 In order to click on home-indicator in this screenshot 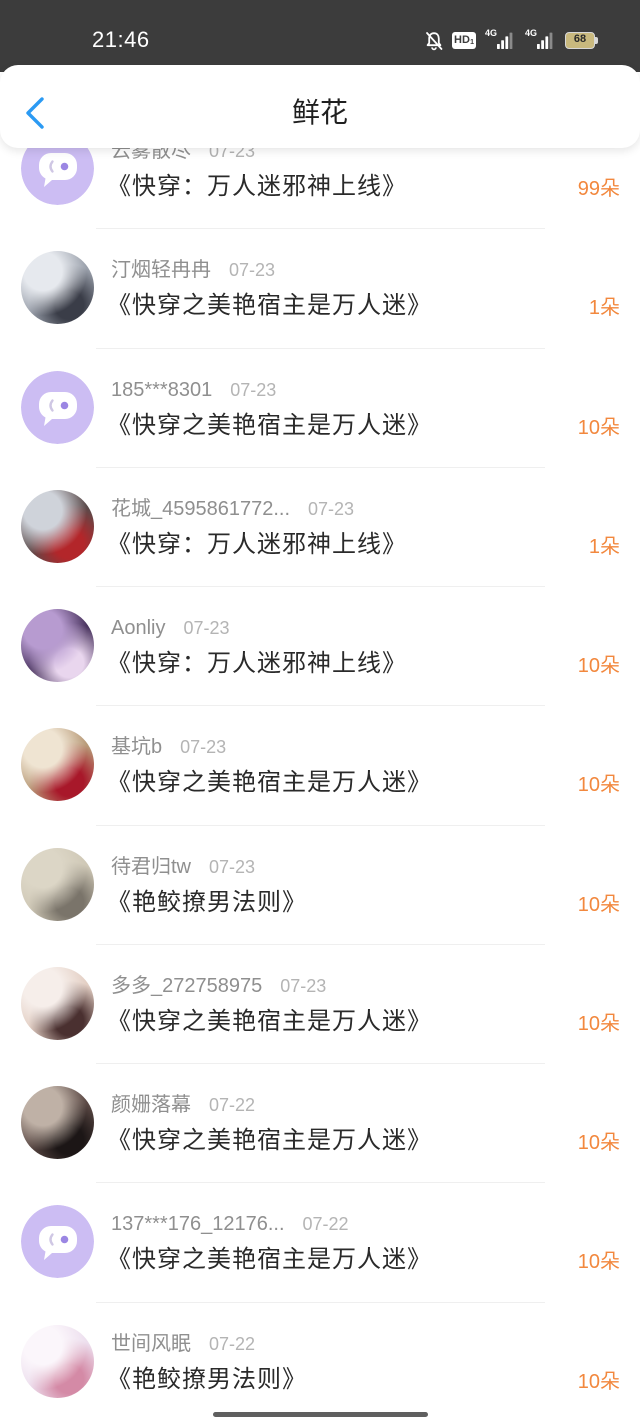, I will do `click(320, 1414)`.